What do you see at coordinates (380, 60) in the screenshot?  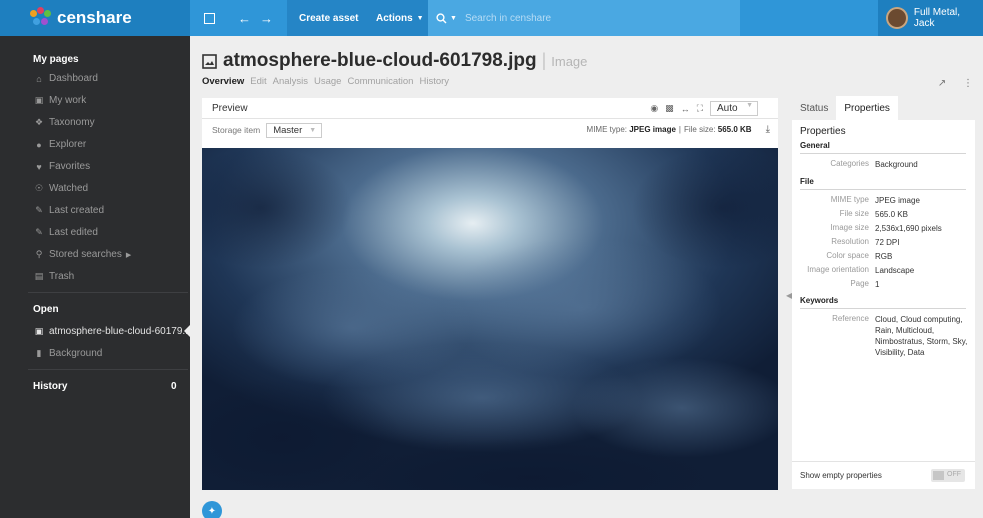 I see `asset-filename: atmosphere-blue-cloud-601798.jpg` at bounding box center [380, 60].